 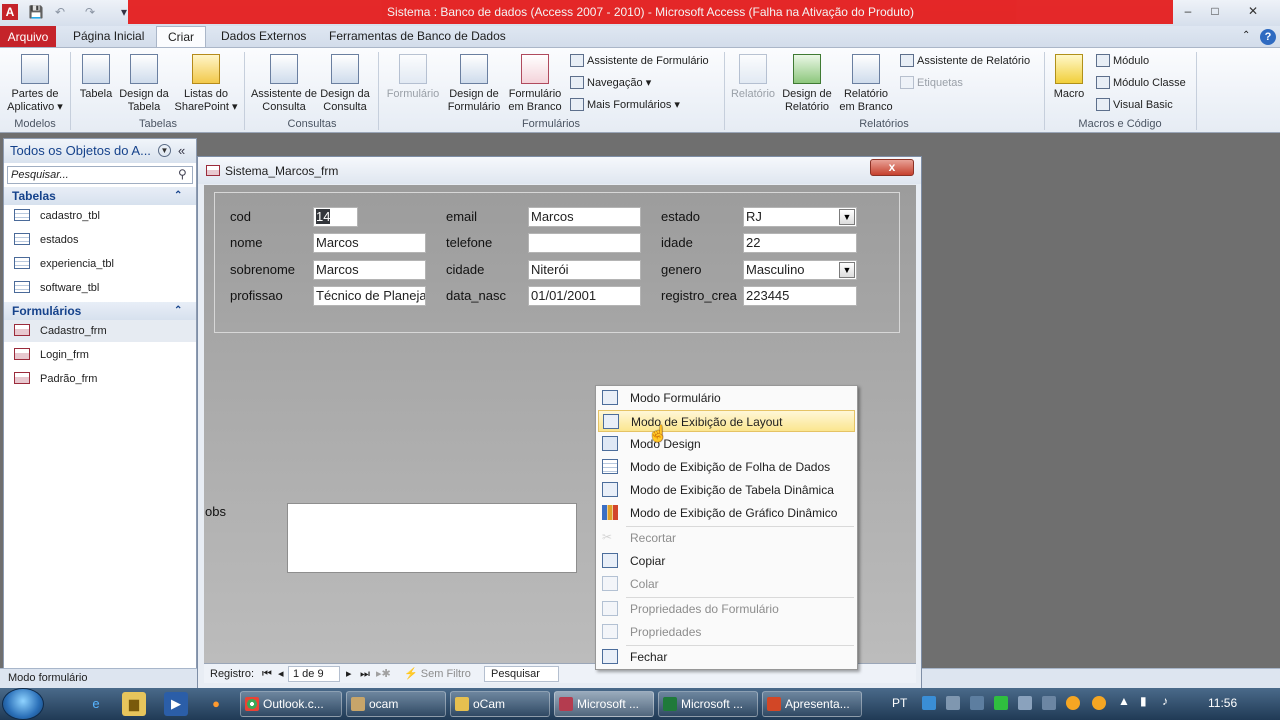 What do you see at coordinates (965, 61) in the screenshot?
I see `assistente-relatorio-button: Assistente de Relatório` at bounding box center [965, 61].